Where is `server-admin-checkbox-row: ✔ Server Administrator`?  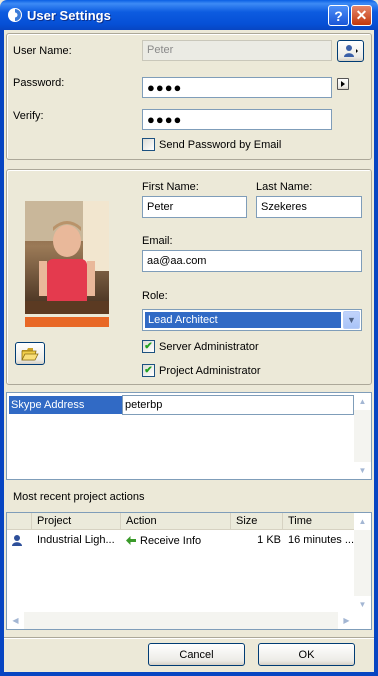 server-admin-checkbox-row: ✔ Server Administrator is located at coordinates (200, 346).